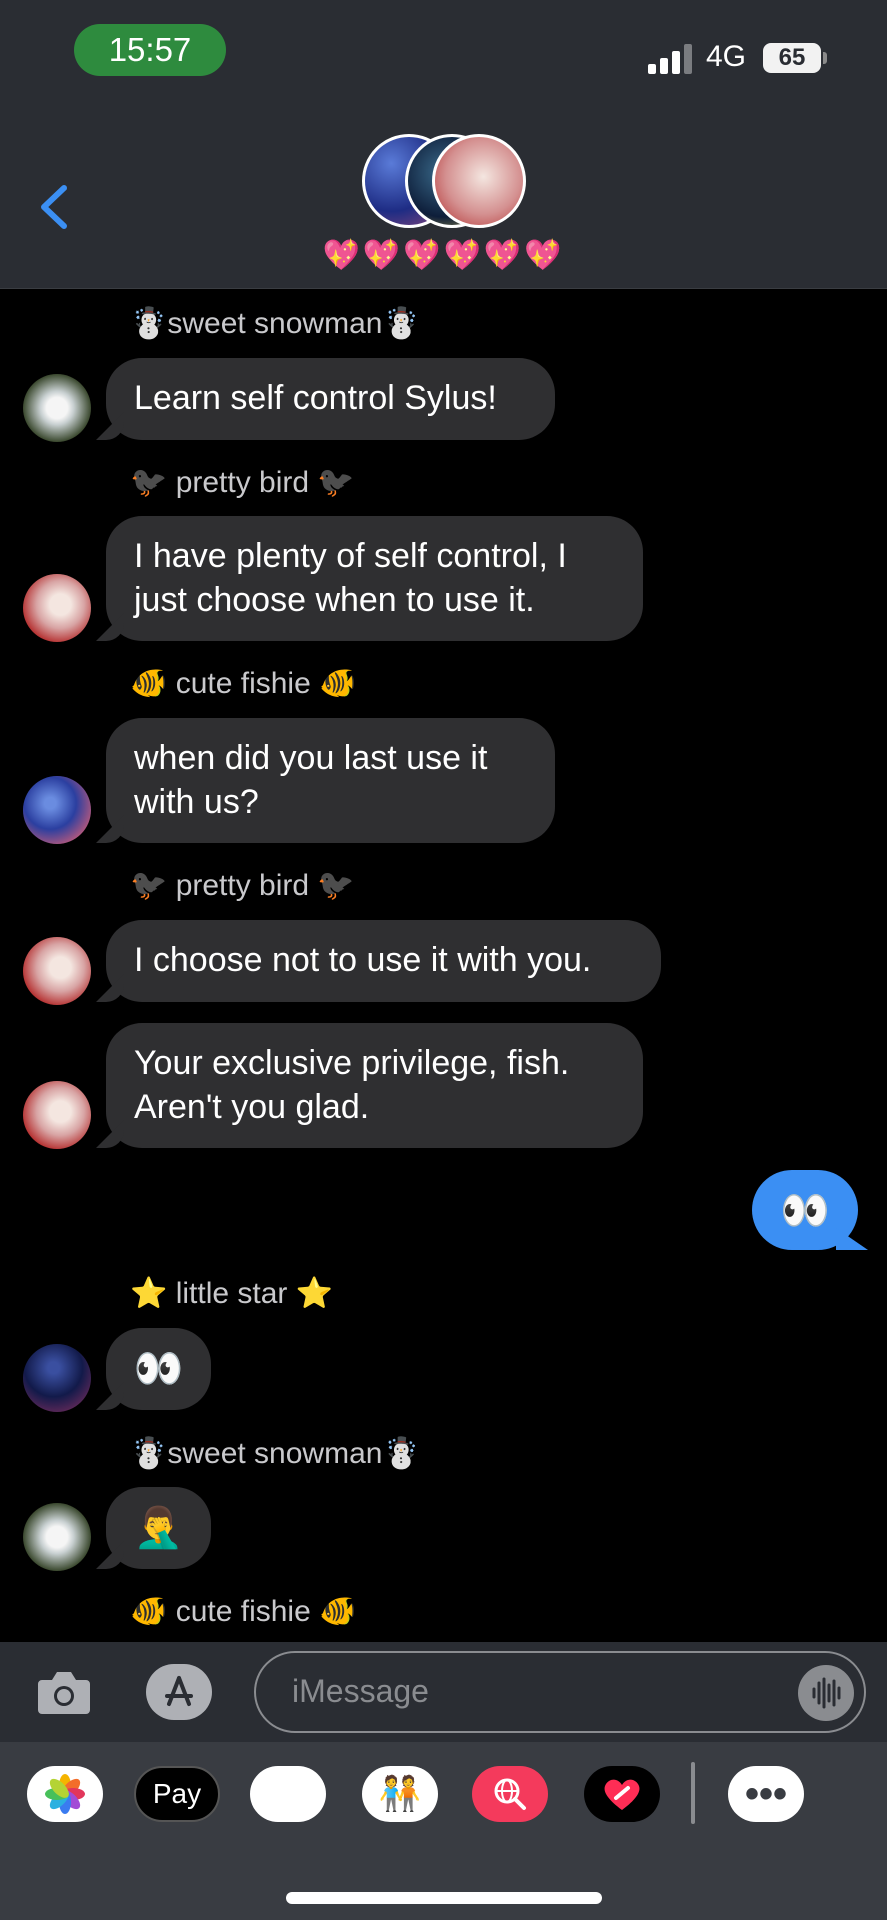 The width and height of the screenshot is (887, 1920). What do you see at coordinates (325, 780) in the screenshot?
I see `message-bubble: when did you last use it with us?` at bounding box center [325, 780].